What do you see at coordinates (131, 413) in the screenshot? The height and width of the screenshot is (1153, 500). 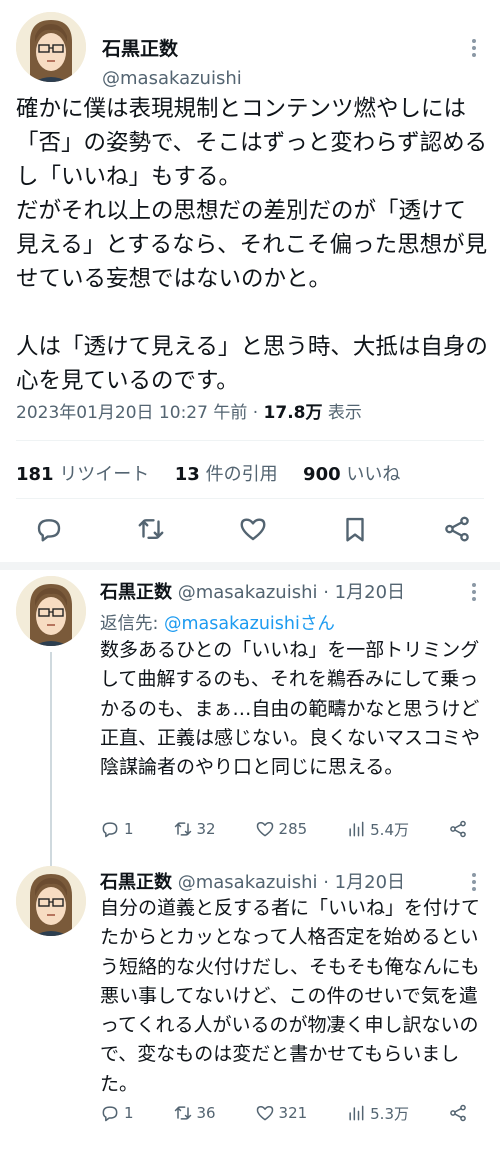 I see `timestamp: 2023年01月20日 10:27 午前` at bounding box center [131, 413].